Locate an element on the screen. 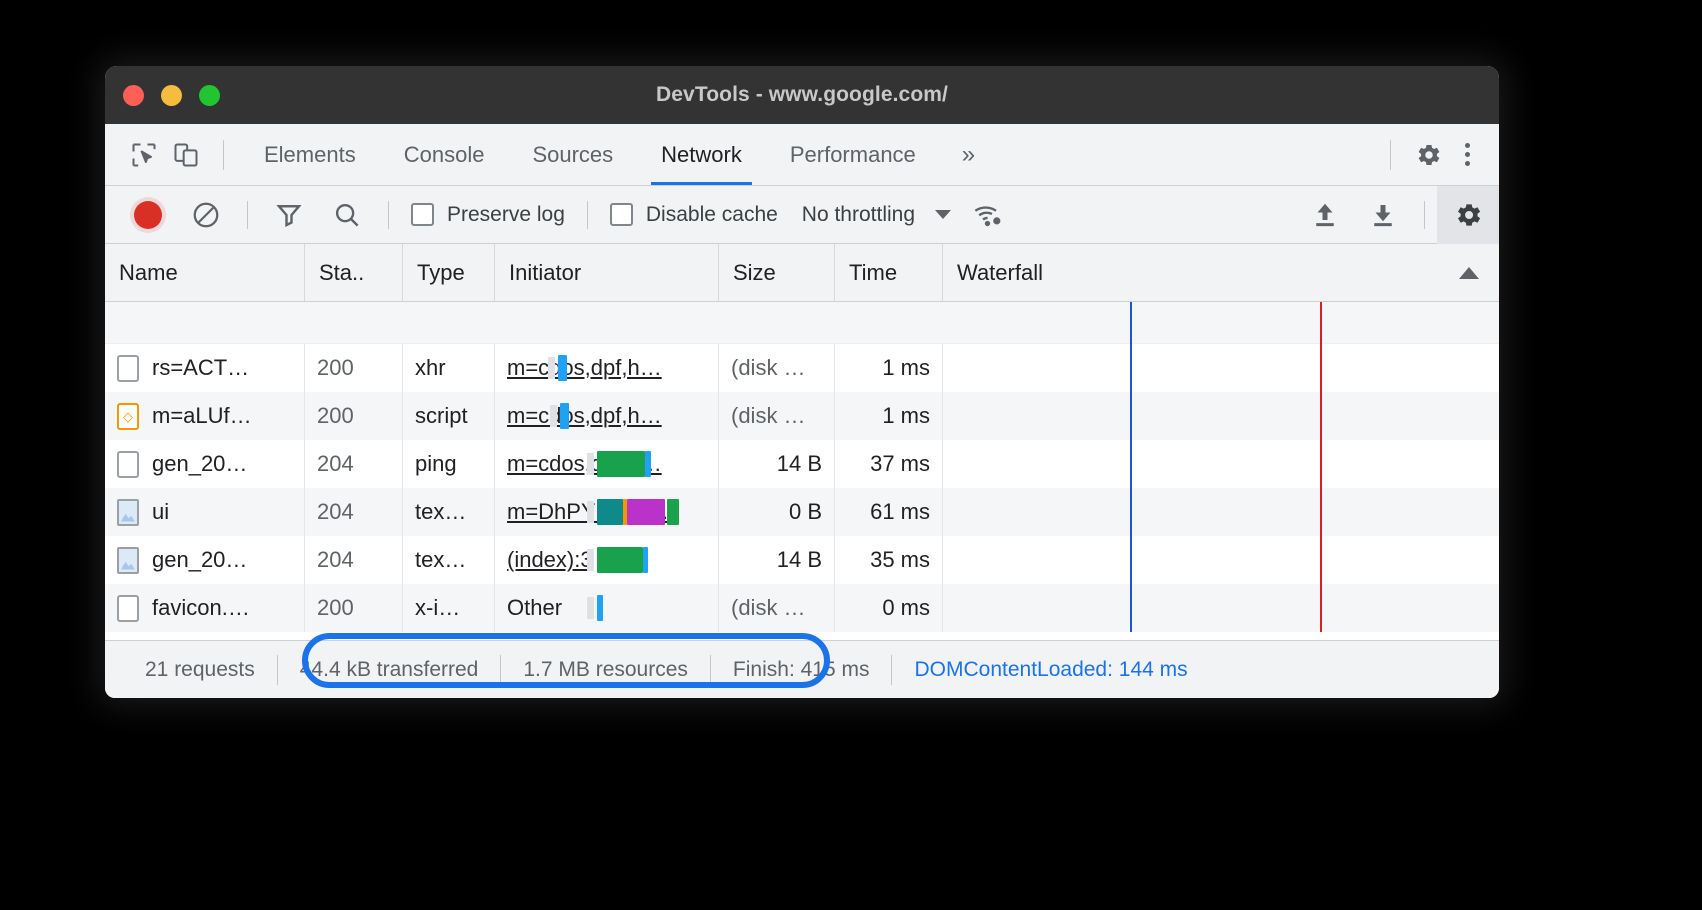  tab-label: Network is located at coordinates (701, 154).